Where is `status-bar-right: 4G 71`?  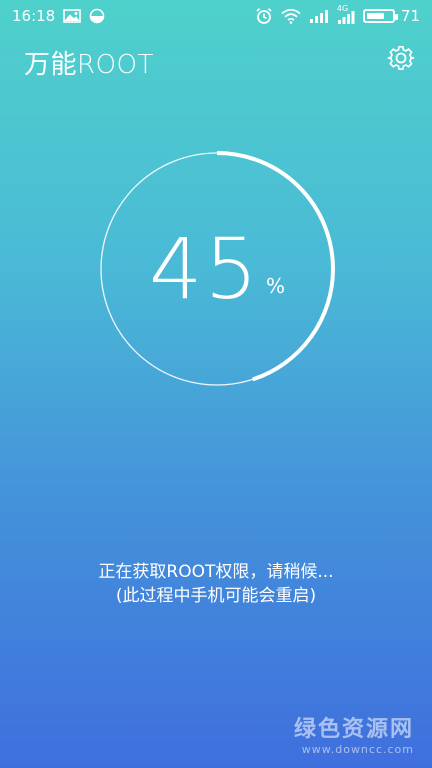 status-bar-right: 4G 71 is located at coordinates (337, 14).